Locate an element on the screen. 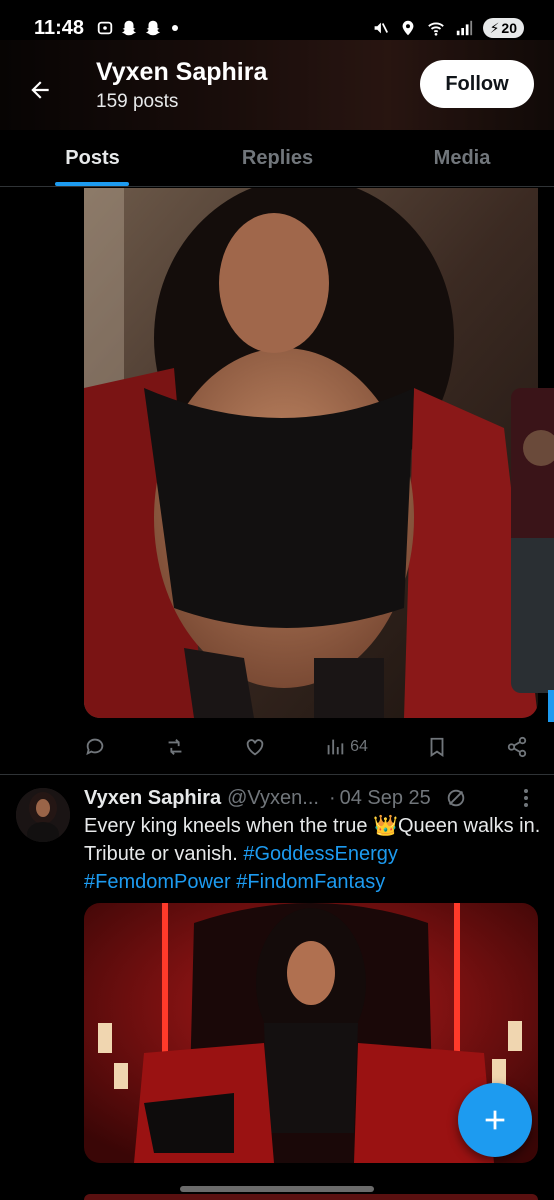  battery-level: 20 is located at coordinates (509, 28).